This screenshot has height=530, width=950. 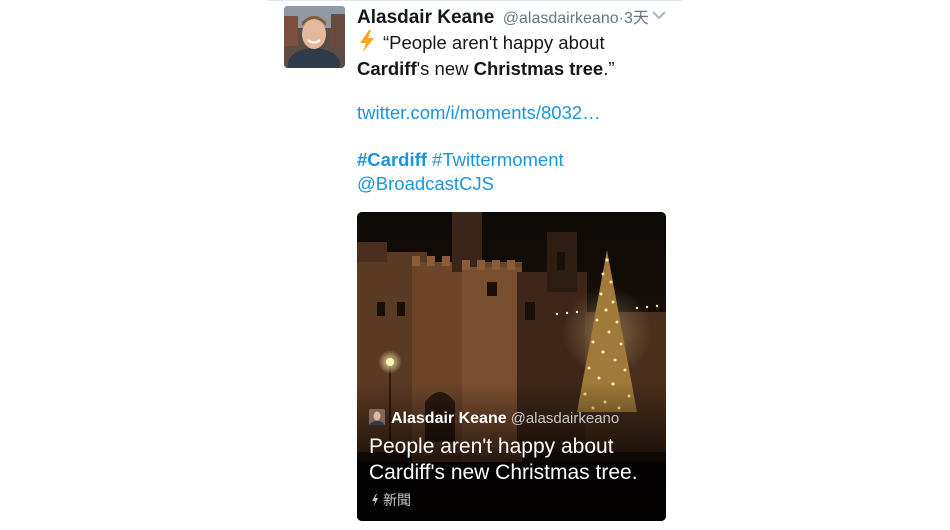 I want to click on tweet-text-close: .”, so click(x=609, y=68).